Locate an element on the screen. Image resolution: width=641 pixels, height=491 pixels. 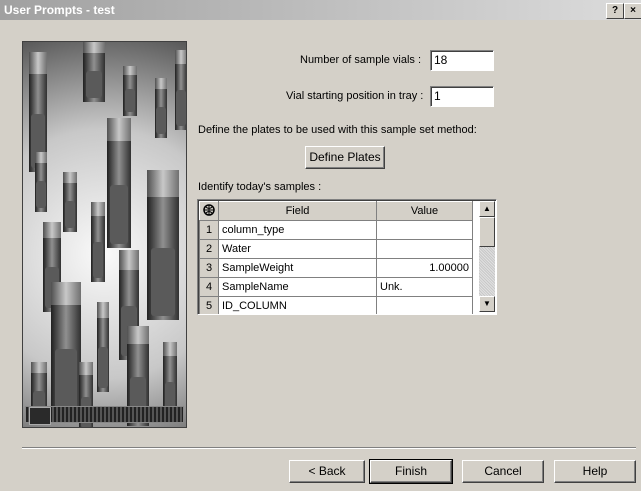
define-plates-button: Define Plates is located at coordinates (345, 157).